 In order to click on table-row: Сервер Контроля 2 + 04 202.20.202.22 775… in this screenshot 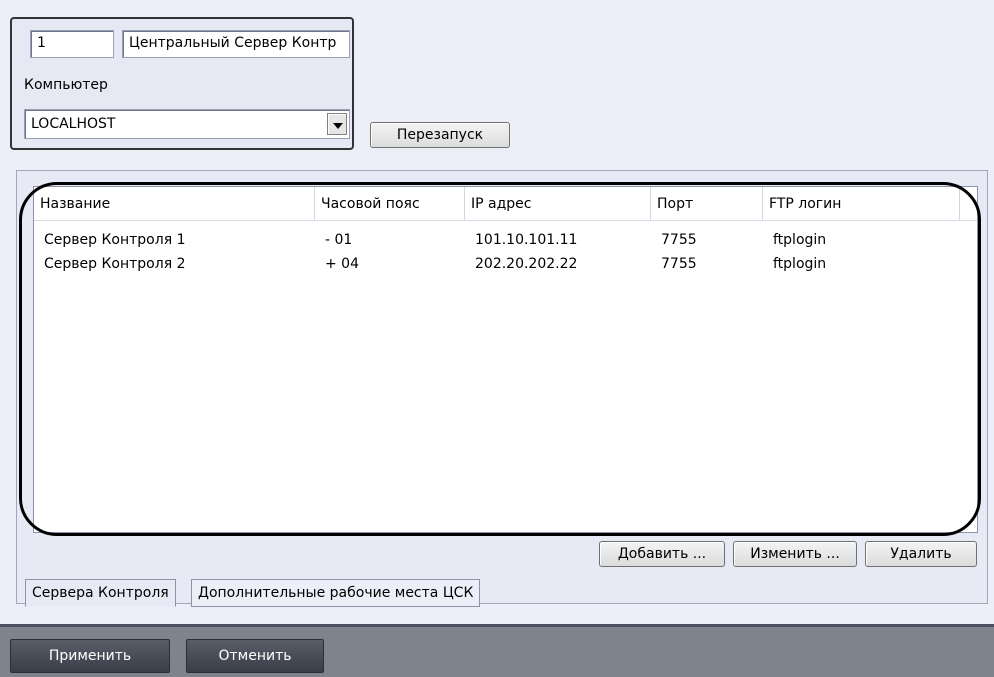, I will do `click(505, 264)`.